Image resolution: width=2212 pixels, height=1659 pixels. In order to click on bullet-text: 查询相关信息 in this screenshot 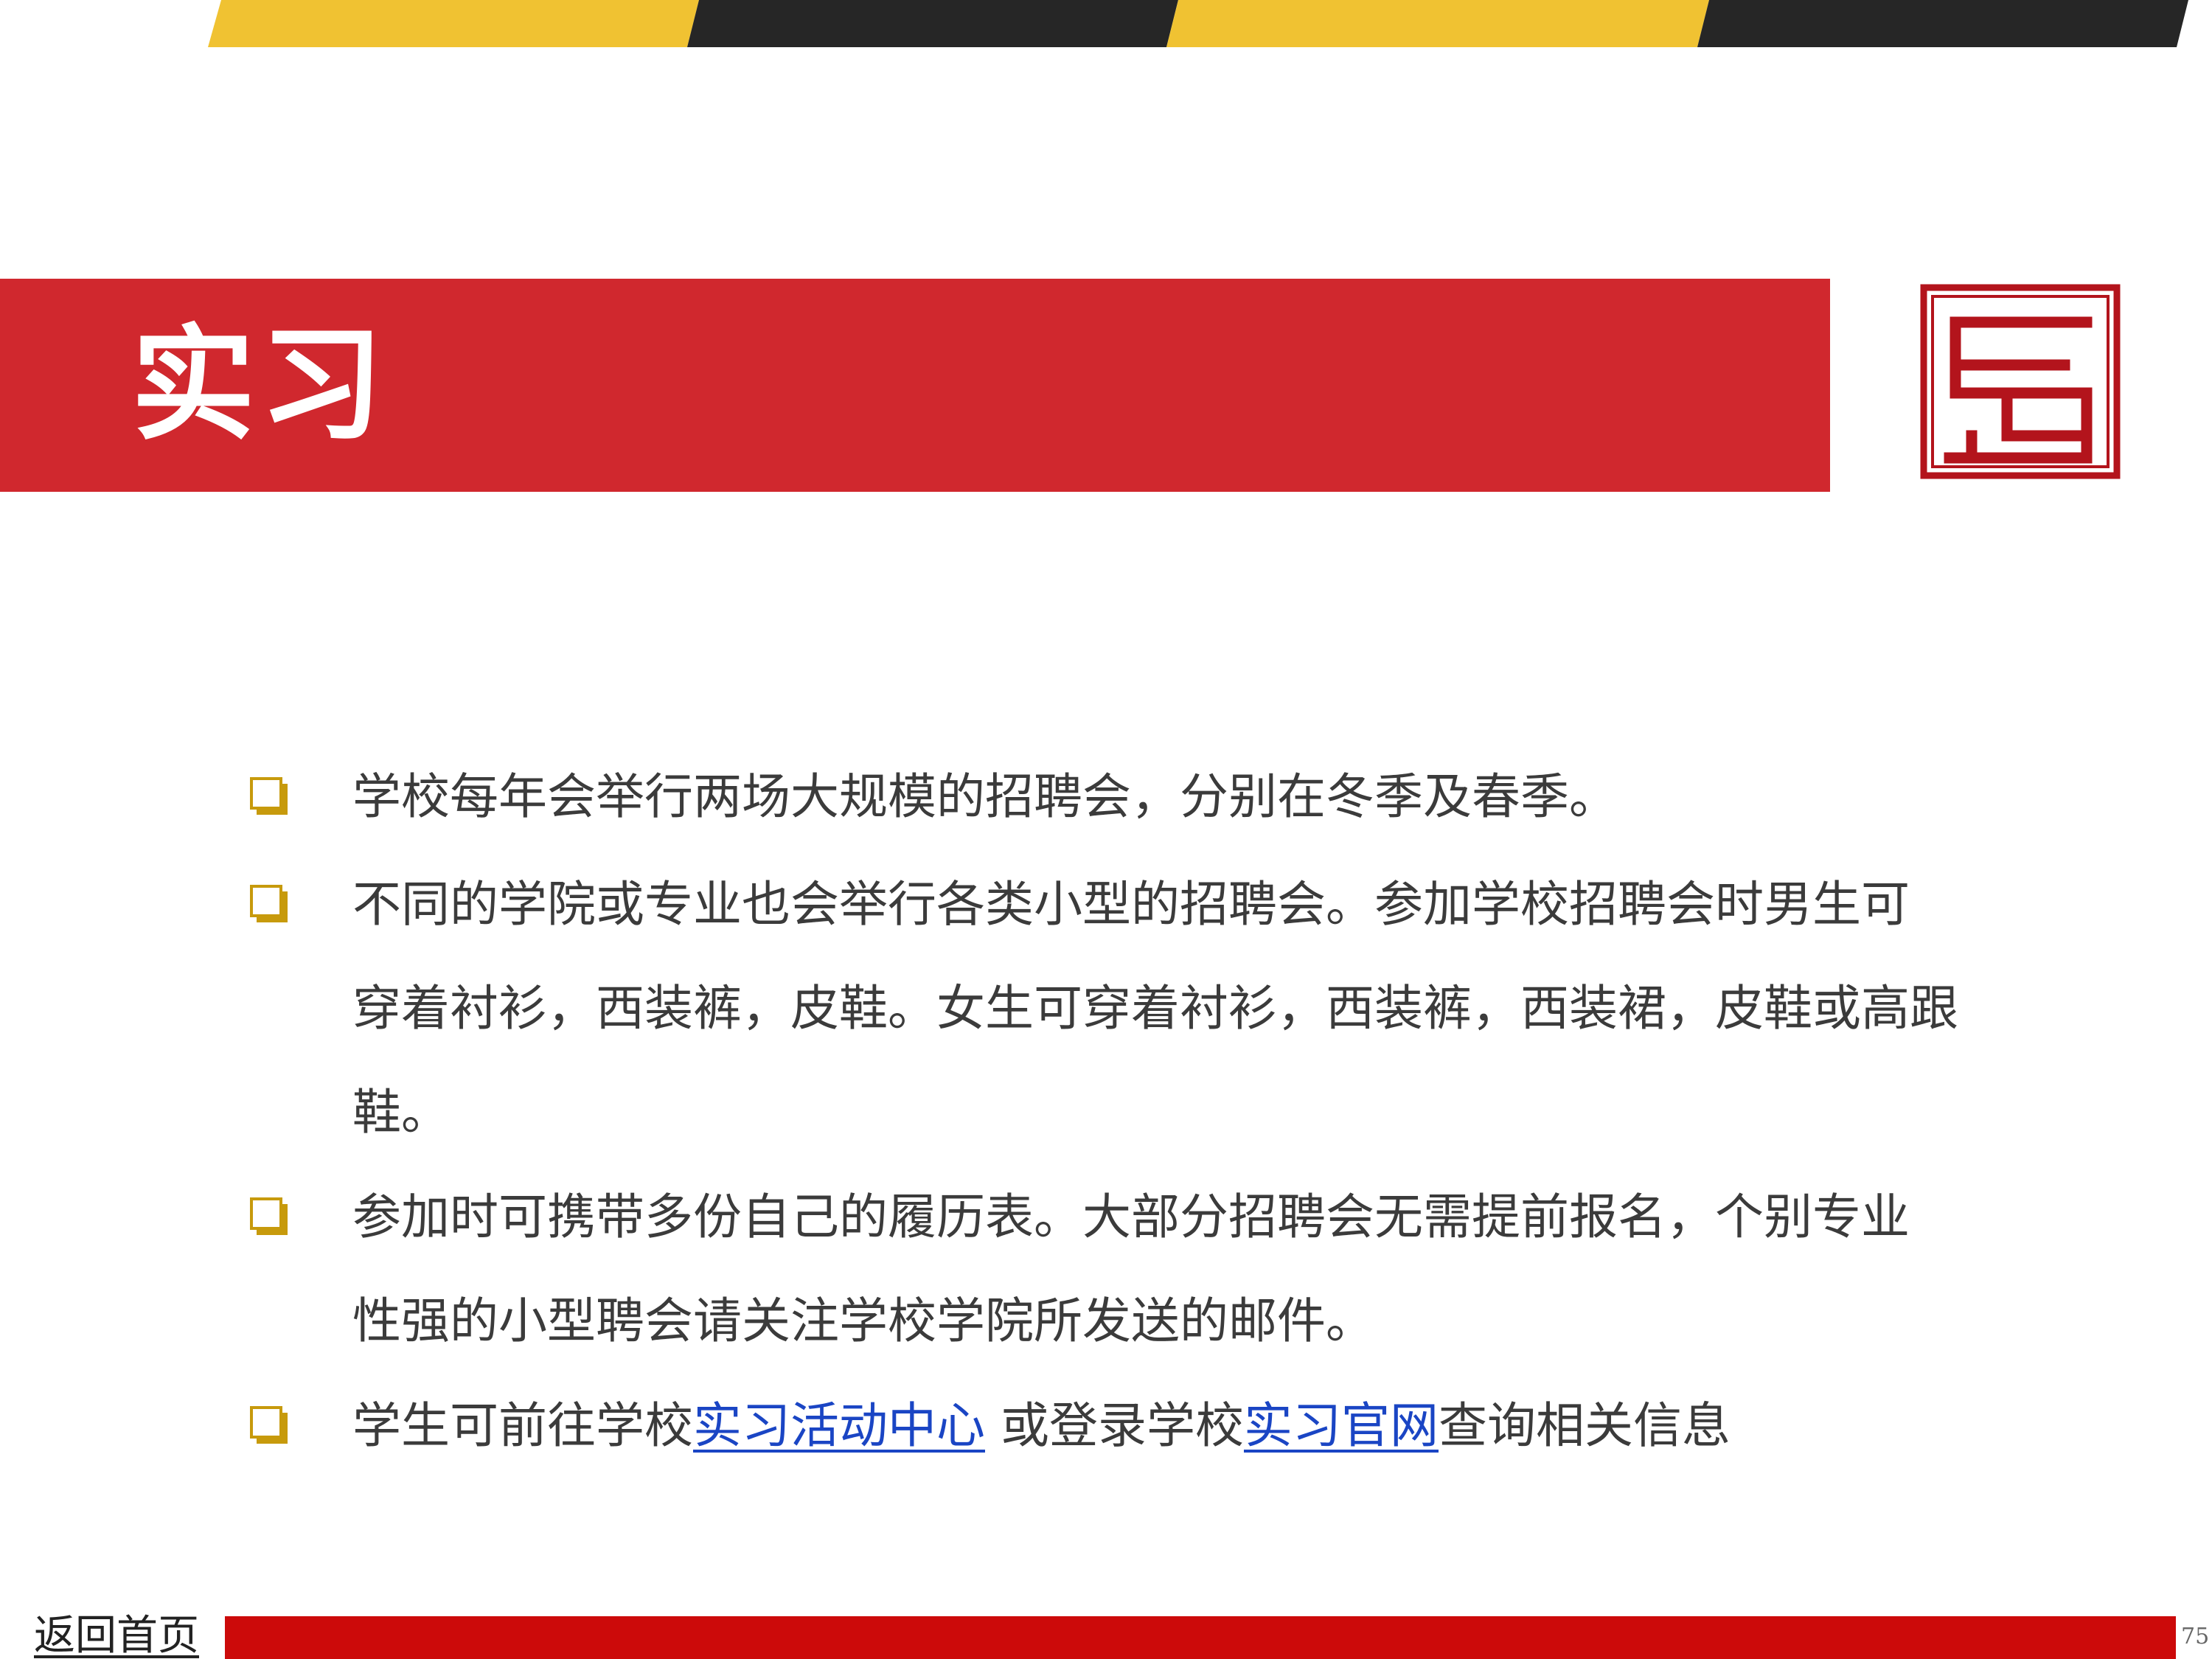, I will do `click(1584, 1425)`.